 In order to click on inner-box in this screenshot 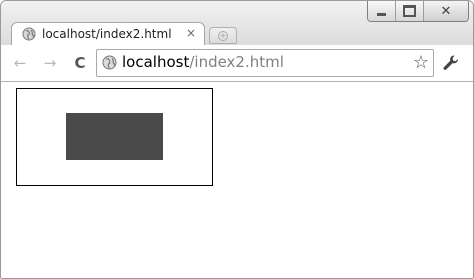, I will do `click(114, 136)`.